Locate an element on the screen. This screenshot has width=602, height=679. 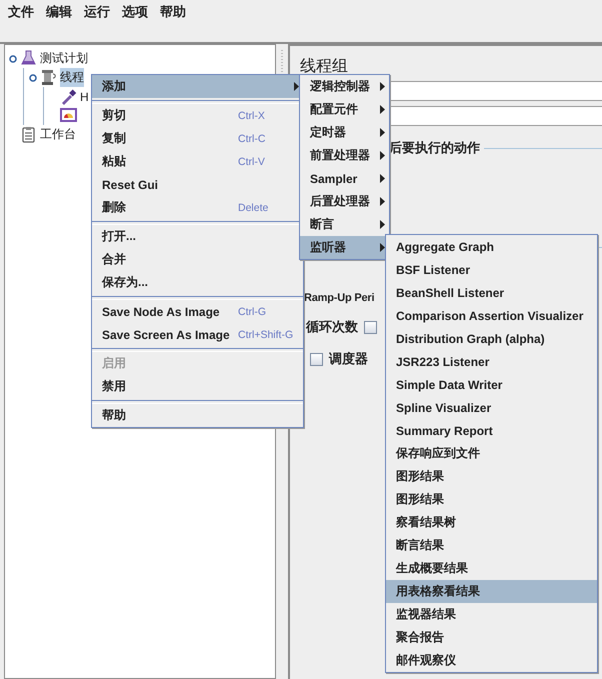
menu-item: Comparison Assertion Visualizer is located at coordinates (491, 315).